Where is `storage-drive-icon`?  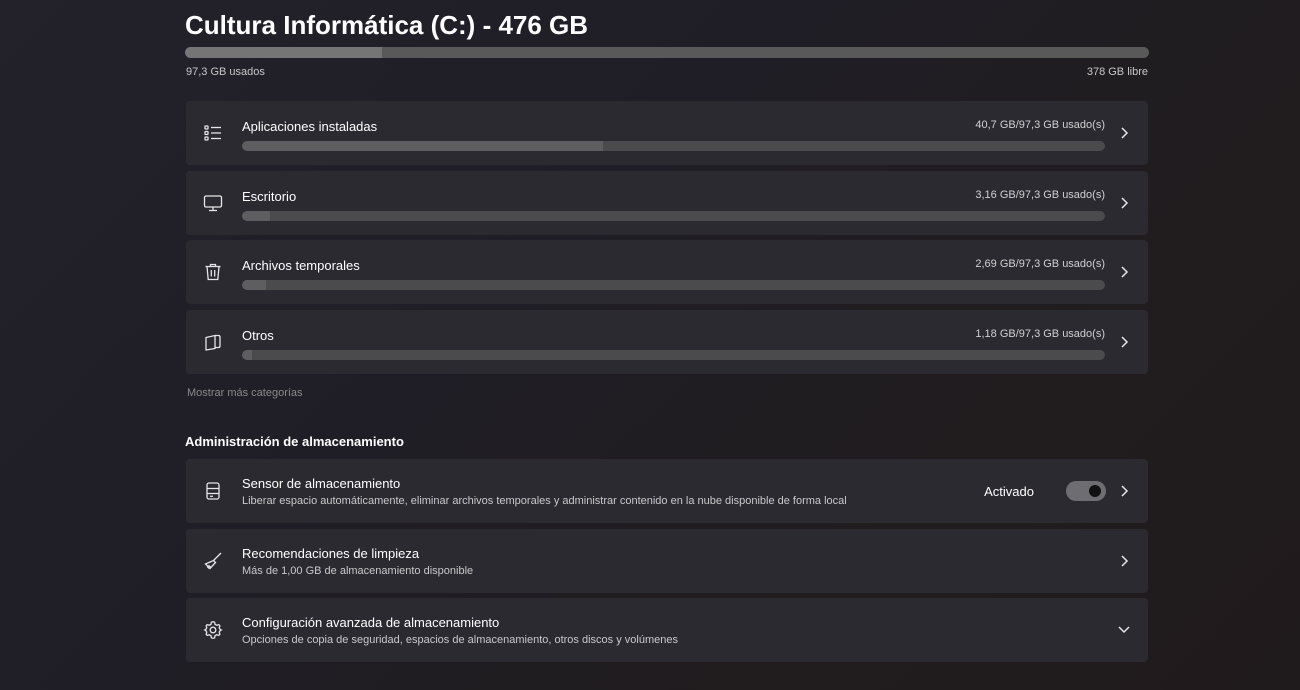 storage-drive-icon is located at coordinates (213, 491).